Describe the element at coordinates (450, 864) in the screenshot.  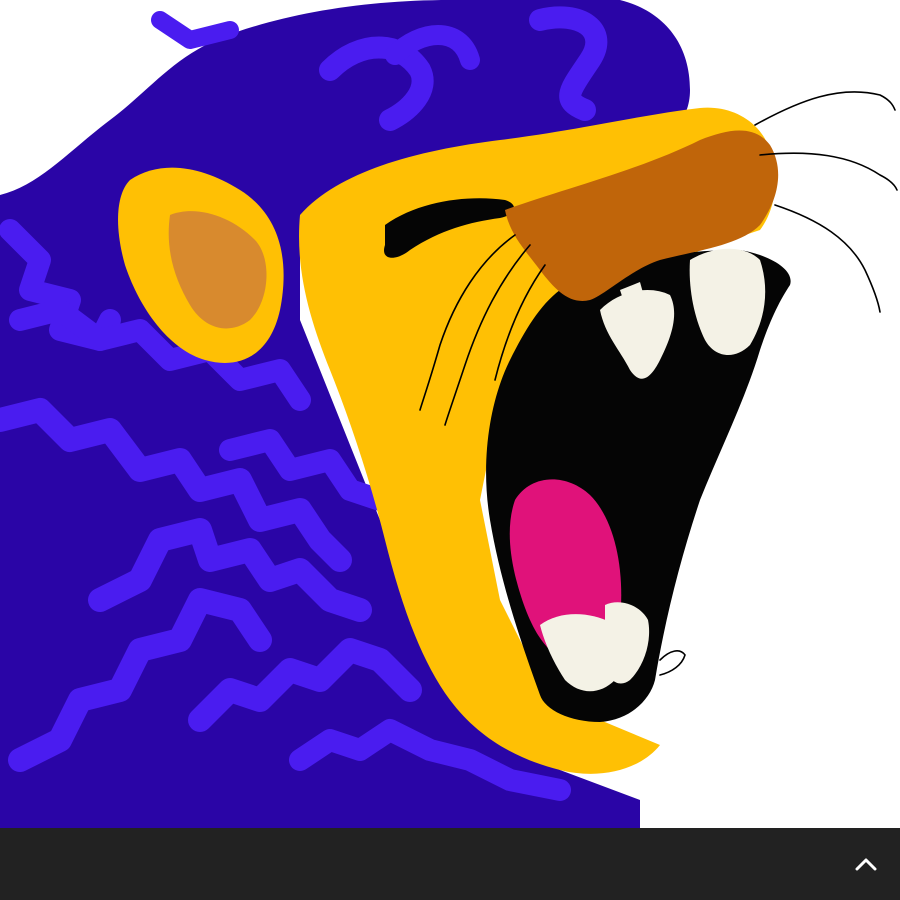
I see `bottom-bar` at that location.